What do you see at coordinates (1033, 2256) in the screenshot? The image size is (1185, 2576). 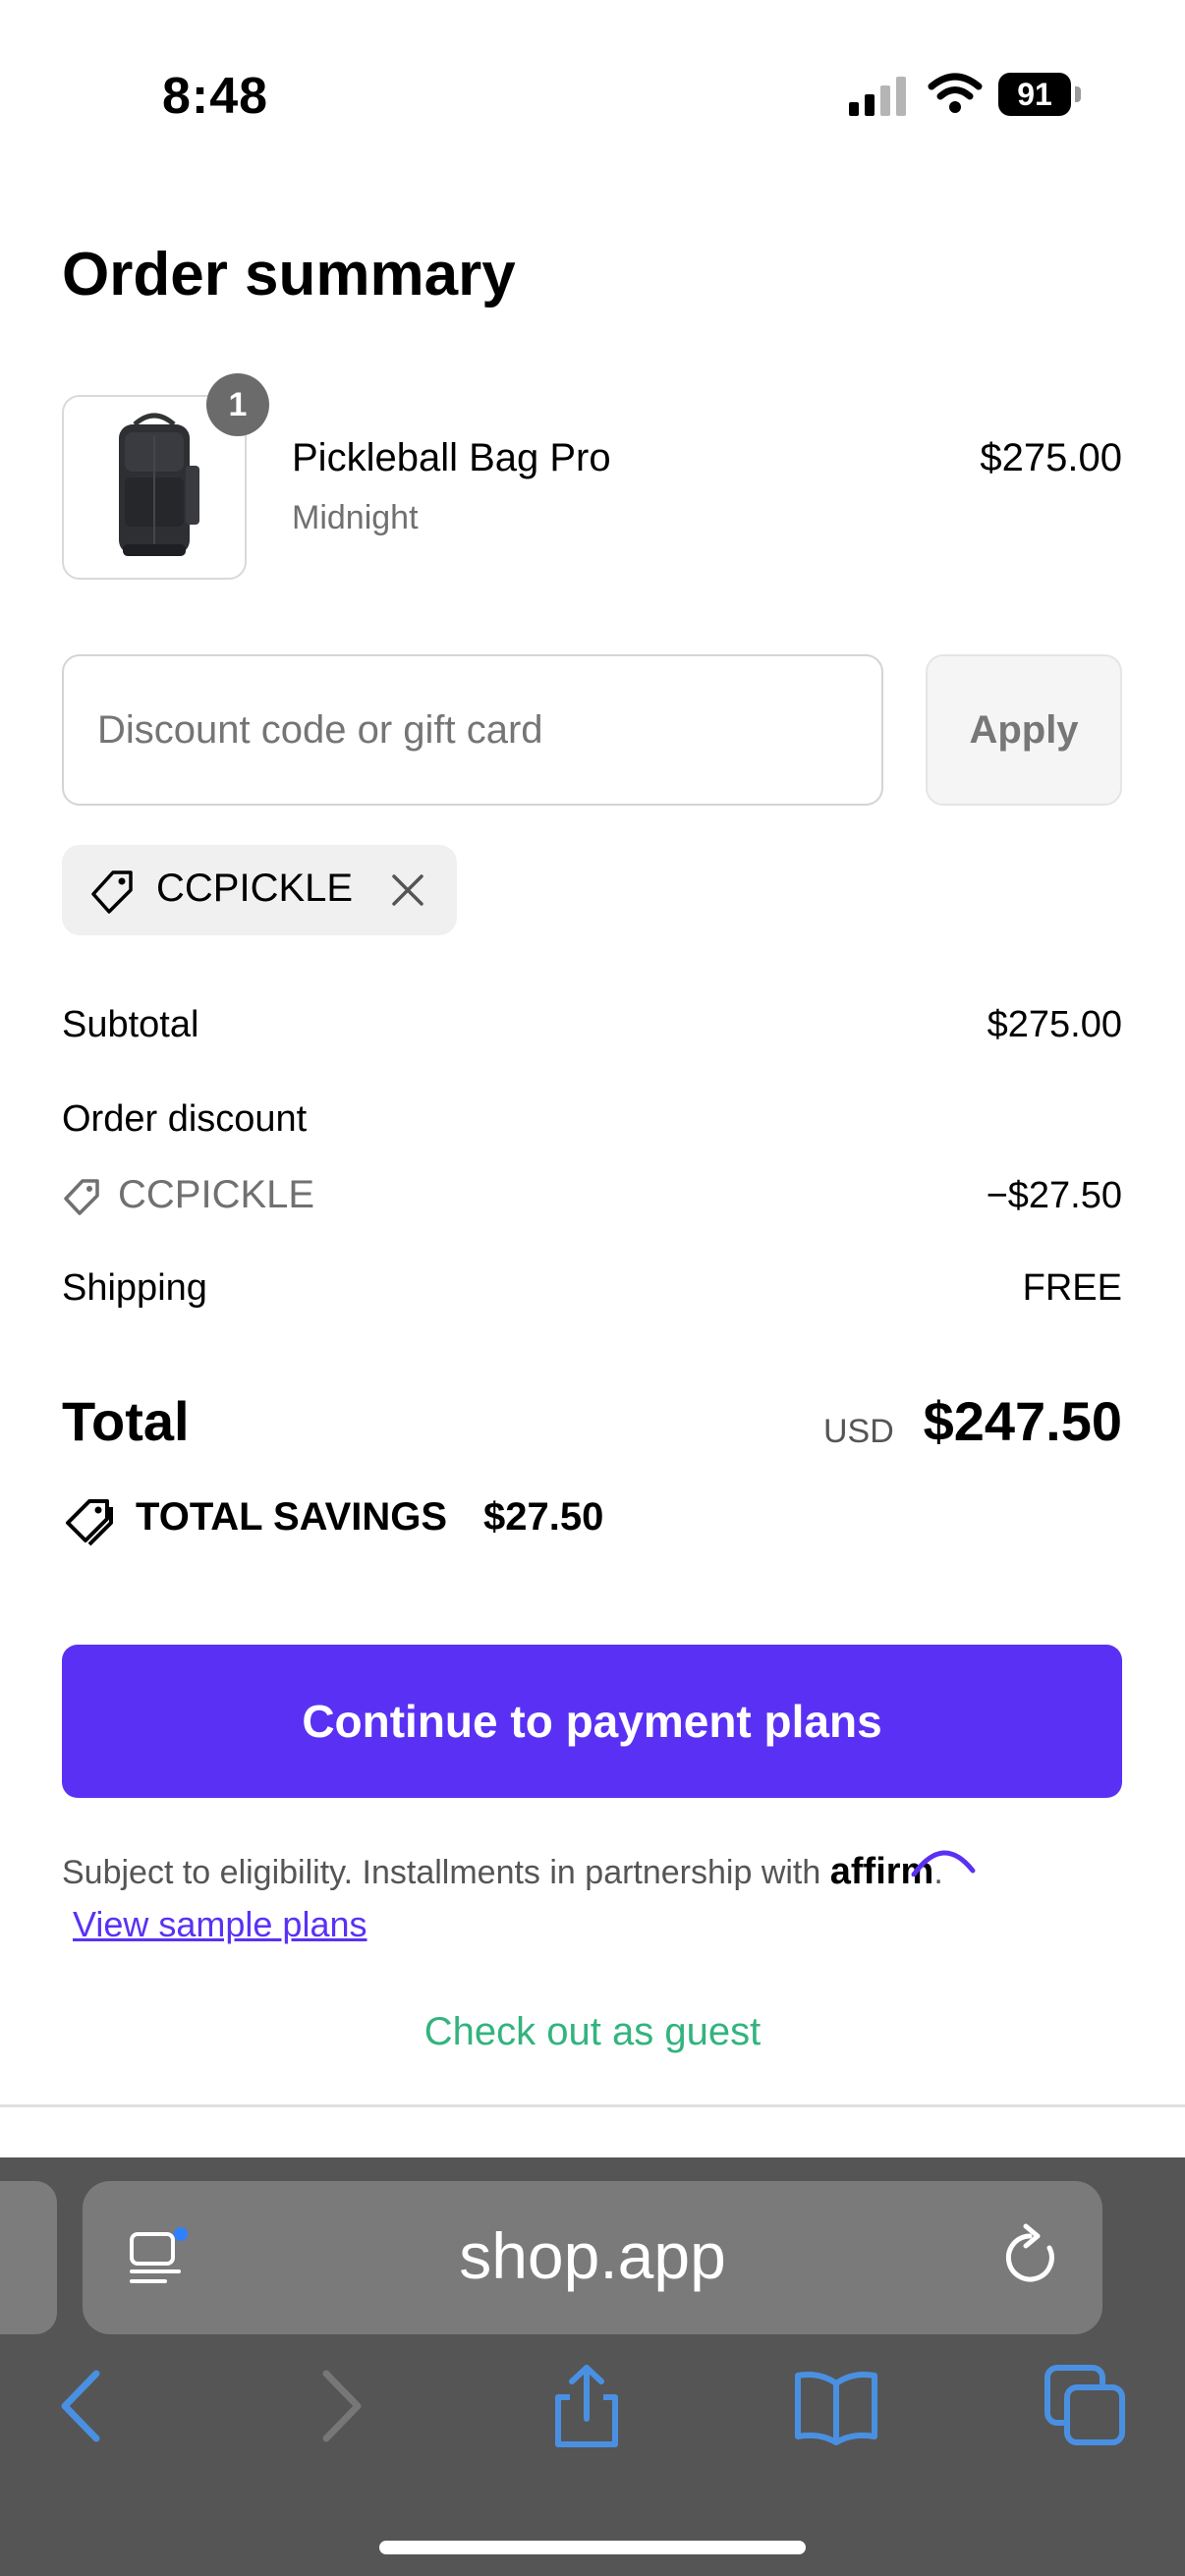 I see `reload-icon` at bounding box center [1033, 2256].